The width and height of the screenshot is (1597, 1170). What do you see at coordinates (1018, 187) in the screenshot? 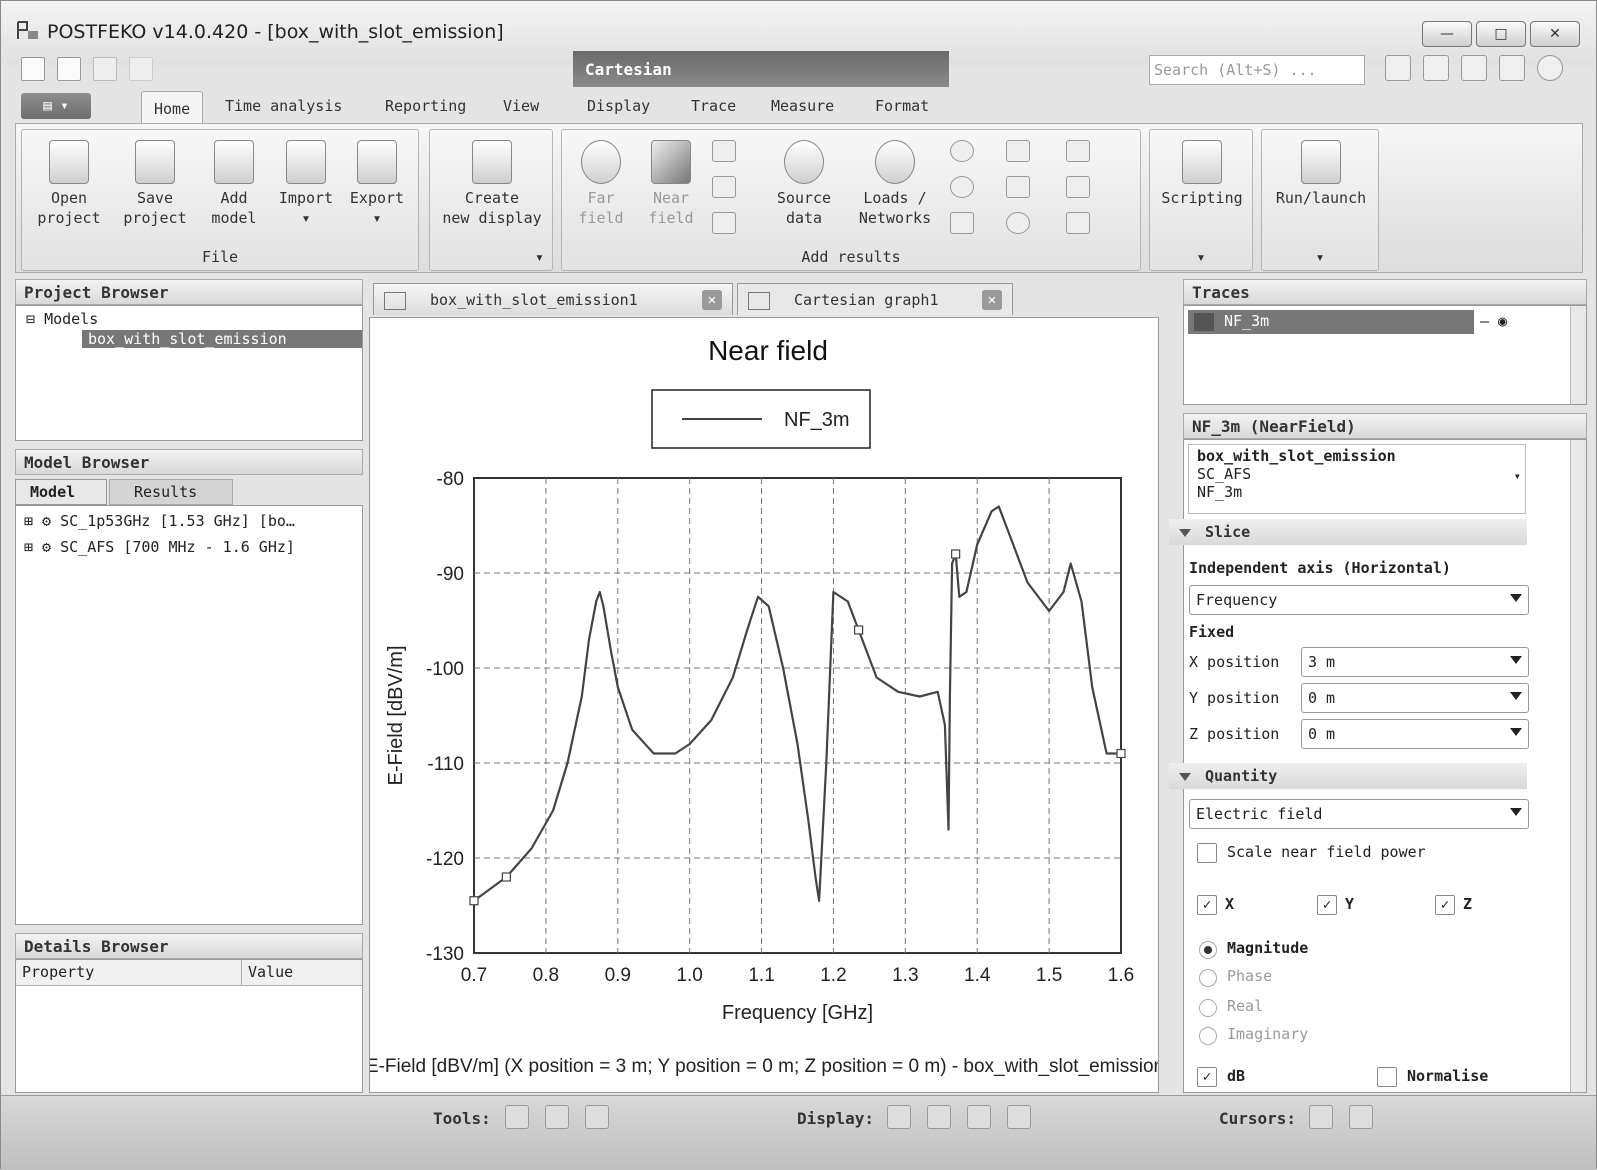
I see `antenna-icon` at bounding box center [1018, 187].